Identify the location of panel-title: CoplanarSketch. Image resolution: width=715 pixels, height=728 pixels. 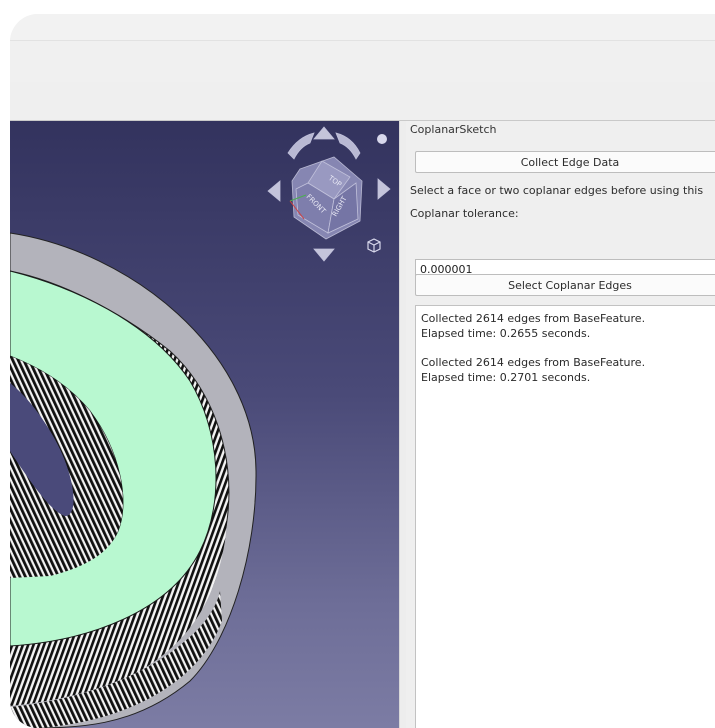
(453, 129).